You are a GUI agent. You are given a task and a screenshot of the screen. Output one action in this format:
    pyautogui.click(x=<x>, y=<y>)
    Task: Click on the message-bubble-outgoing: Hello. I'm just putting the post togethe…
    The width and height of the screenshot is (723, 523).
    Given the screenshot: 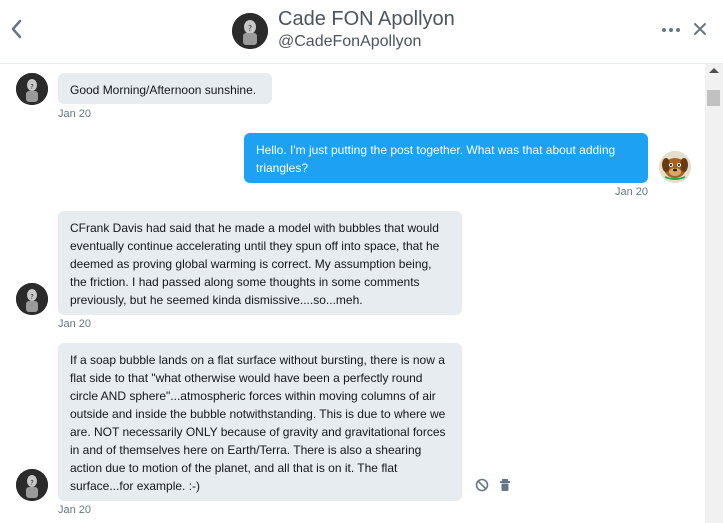 What is the action you would take?
    pyautogui.click(x=446, y=158)
    